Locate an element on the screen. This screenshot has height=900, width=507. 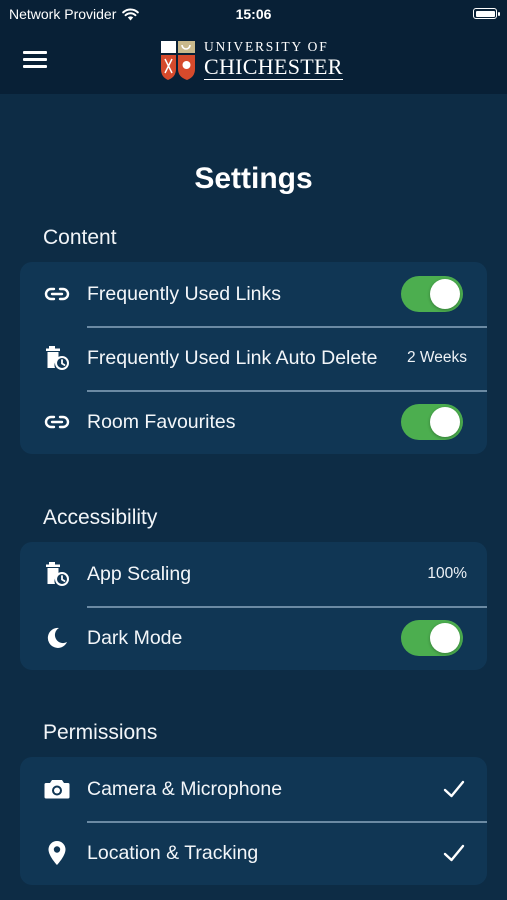
crest-icon is located at coordinates (178, 60).